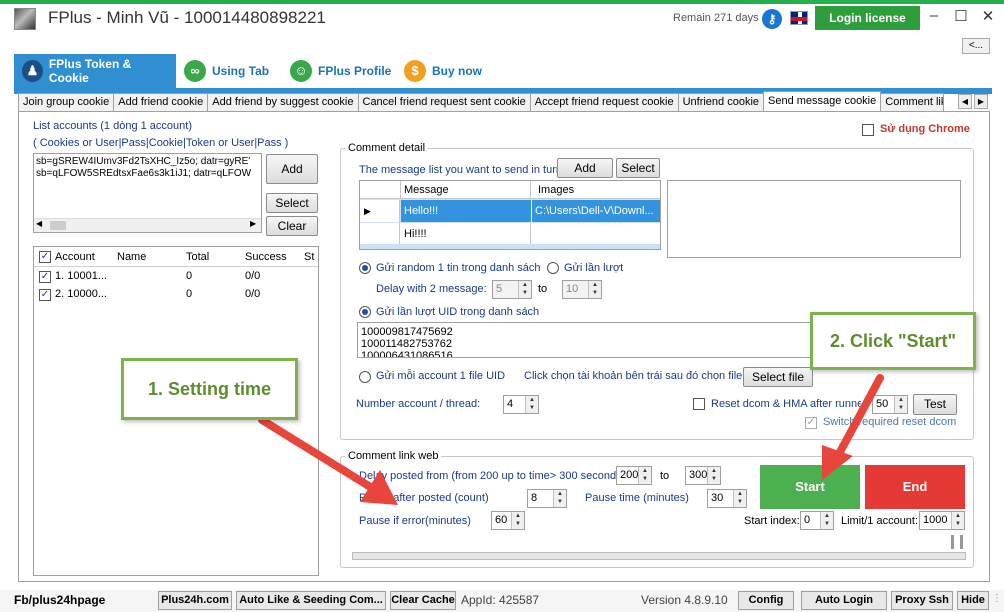 The height and width of the screenshot is (612, 1004). Describe the element at coordinates (860, 415) in the screenshot. I see `arrow-to-start` at that location.